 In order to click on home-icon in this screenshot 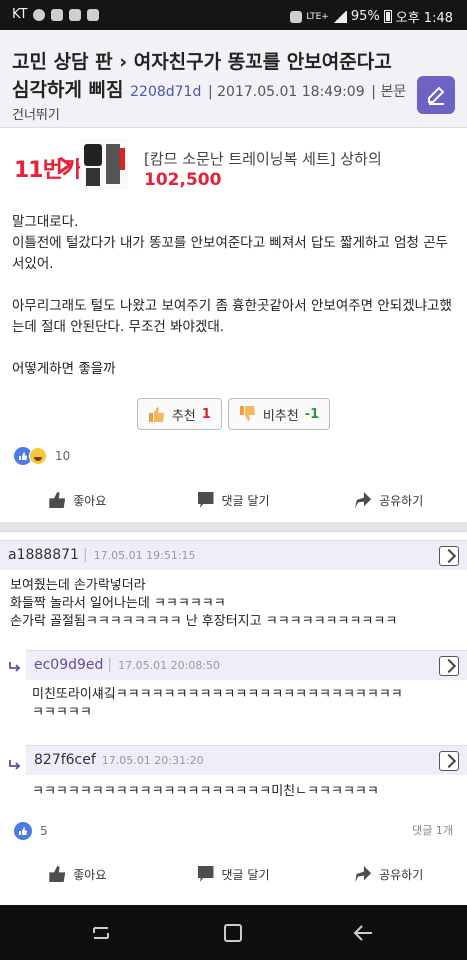, I will do `click(233, 933)`.